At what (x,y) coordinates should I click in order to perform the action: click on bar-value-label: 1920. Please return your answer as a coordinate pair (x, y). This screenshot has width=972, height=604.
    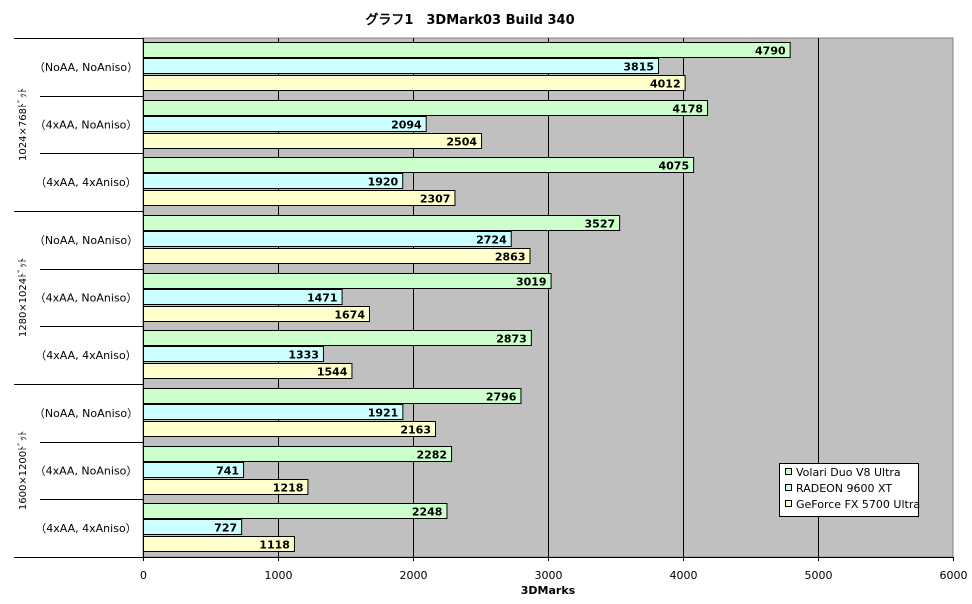
    Looking at the image, I should click on (383, 182).